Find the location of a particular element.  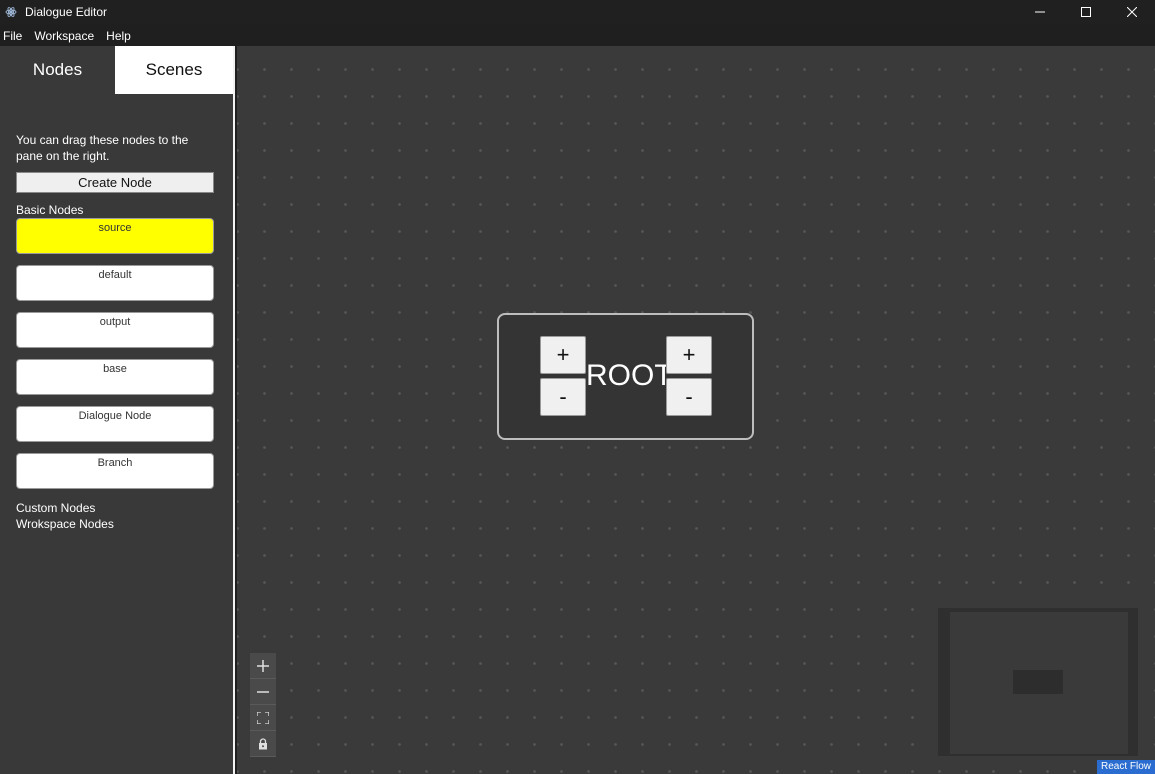

node-card-base: base is located at coordinates (115, 377).